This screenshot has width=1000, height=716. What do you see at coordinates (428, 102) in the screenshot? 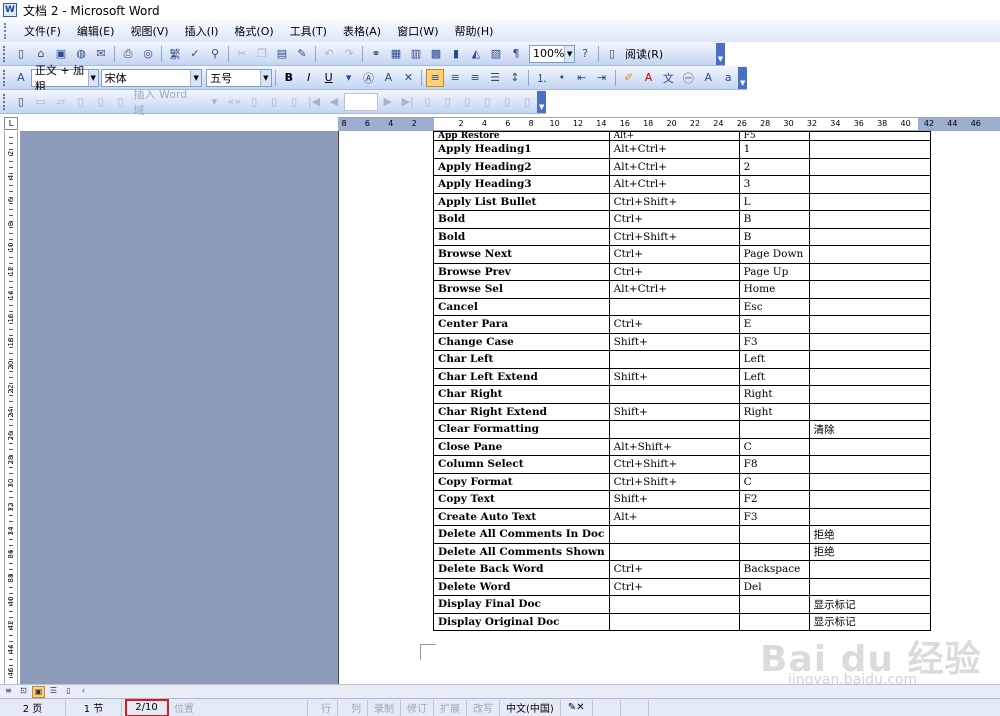
I see `find-entry-icon: ▯` at bounding box center [428, 102].